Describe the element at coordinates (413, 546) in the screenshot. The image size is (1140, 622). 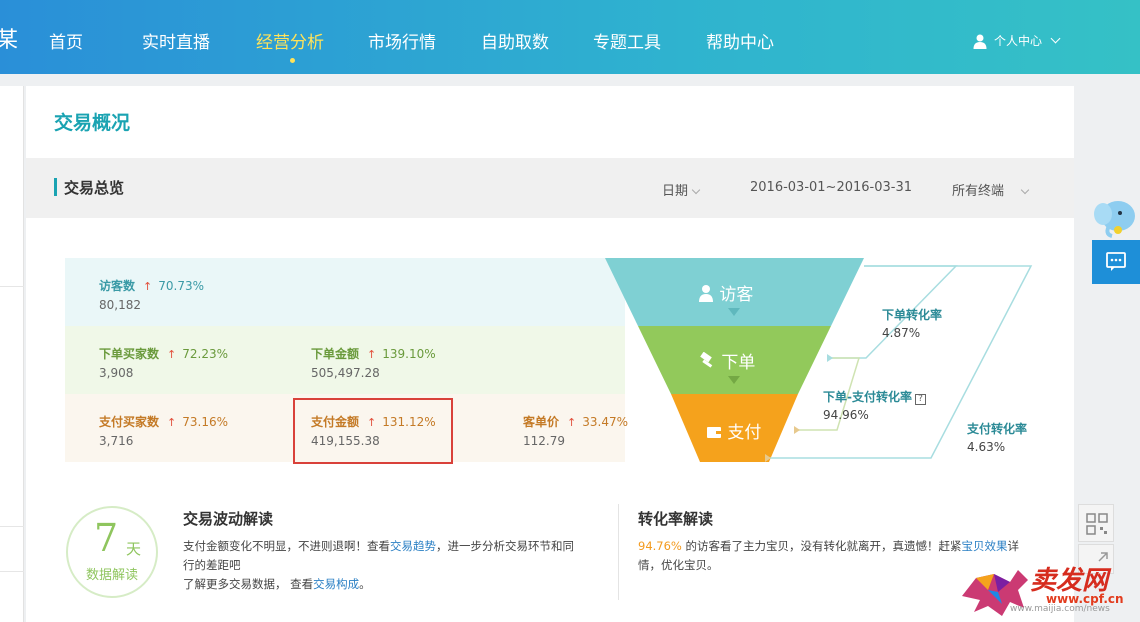
I see `link-trade-trend: 交易趋势` at that location.